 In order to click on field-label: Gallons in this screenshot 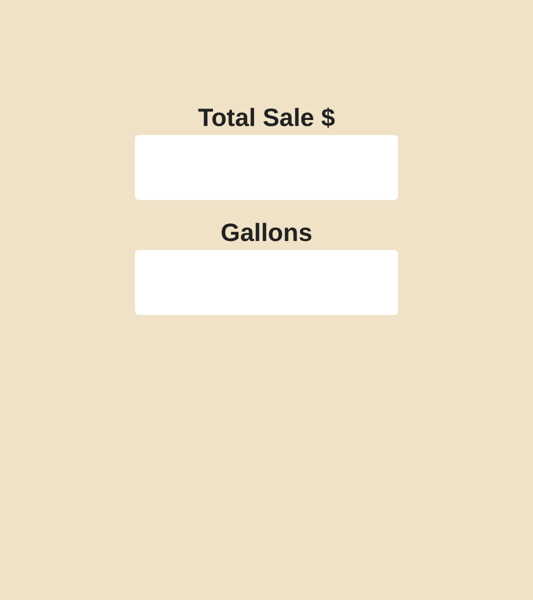, I will do `click(266, 233)`.